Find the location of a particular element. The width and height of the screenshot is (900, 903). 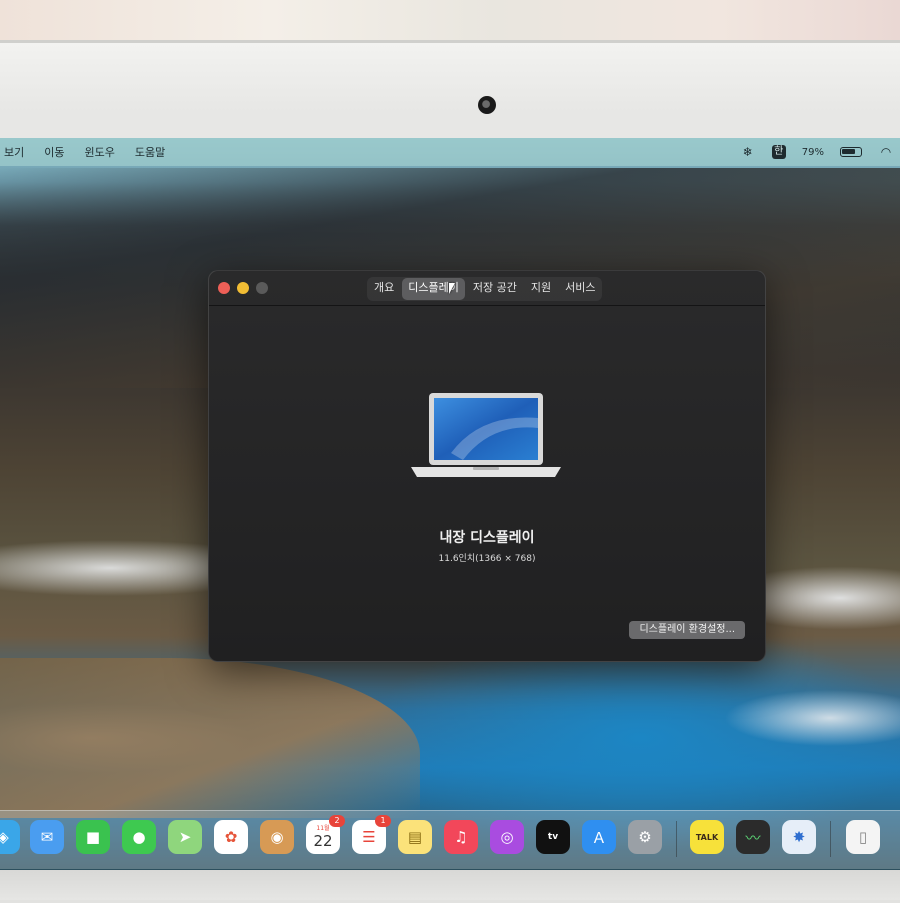

contacts-app: ◉ is located at coordinates (277, 837).